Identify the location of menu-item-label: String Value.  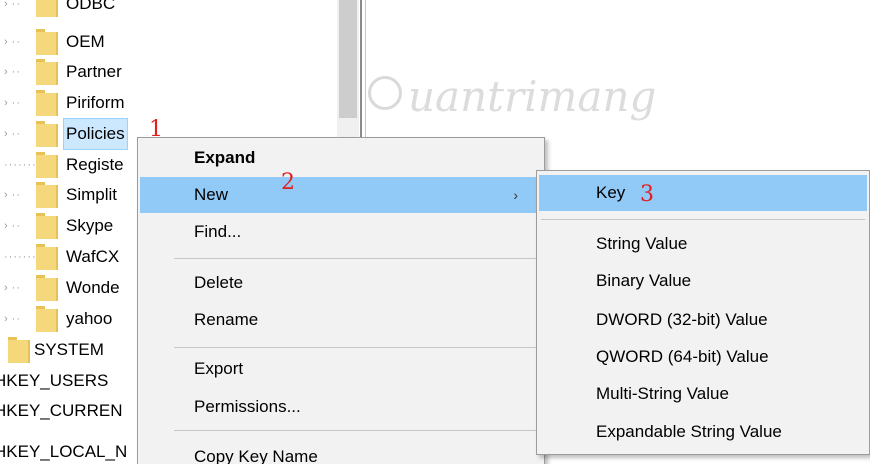
(642, 243).